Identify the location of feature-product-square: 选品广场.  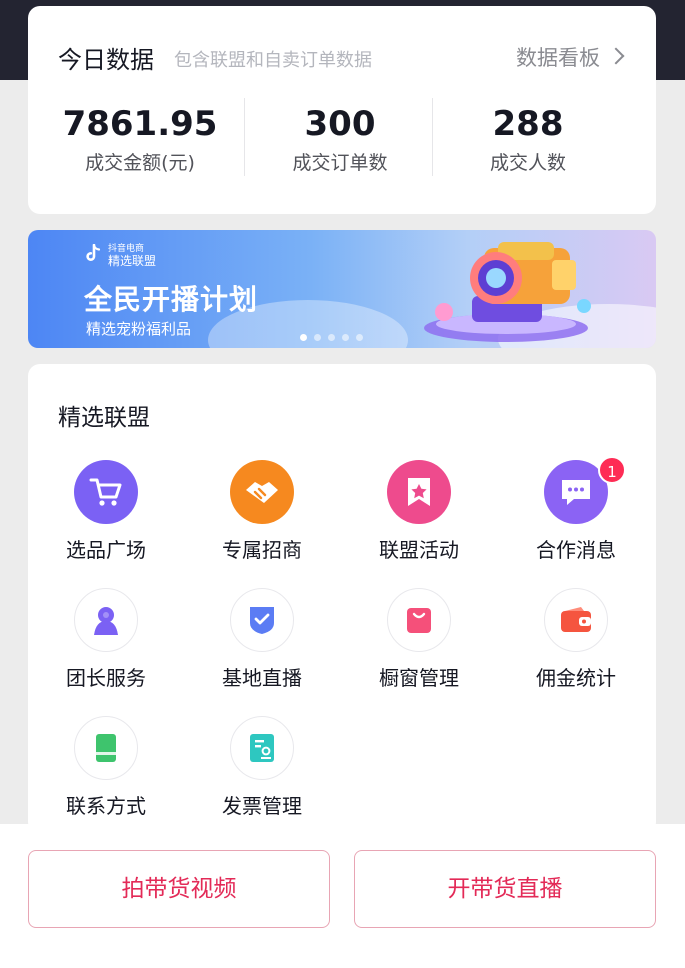
(106, 515).